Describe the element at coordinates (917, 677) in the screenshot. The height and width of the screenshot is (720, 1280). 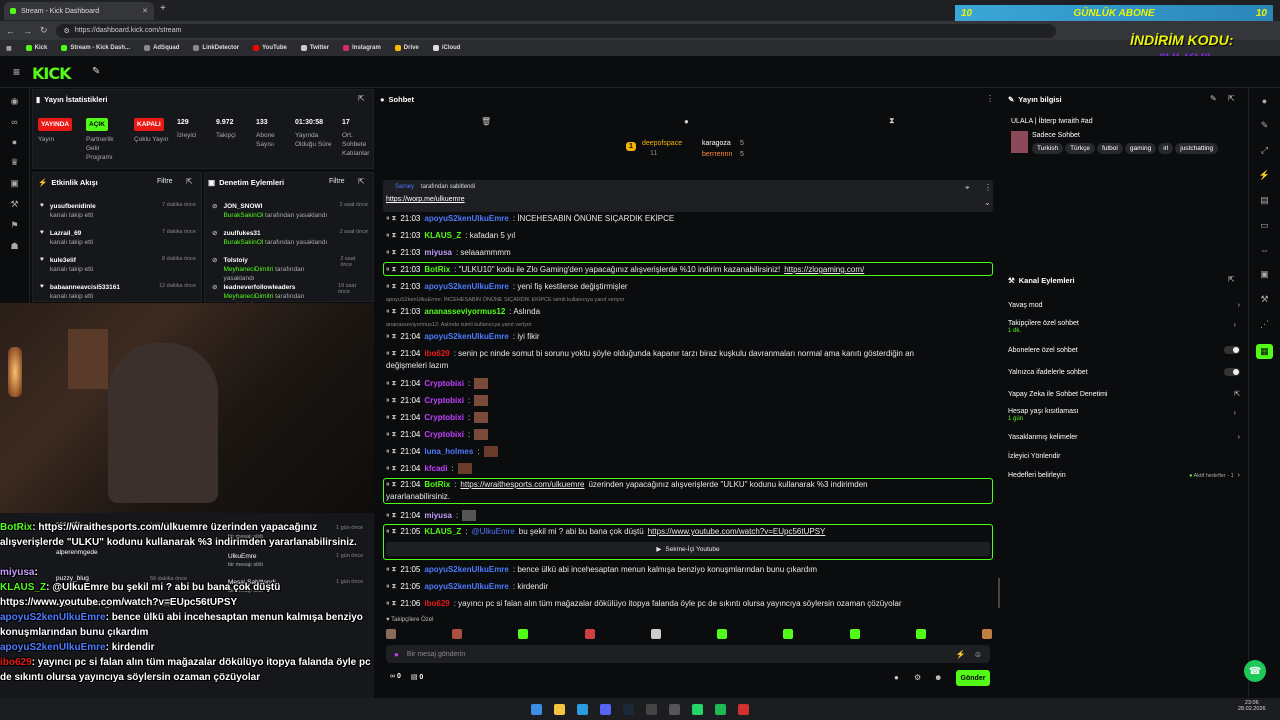
I see `gear-icon: ⚙` at that location.